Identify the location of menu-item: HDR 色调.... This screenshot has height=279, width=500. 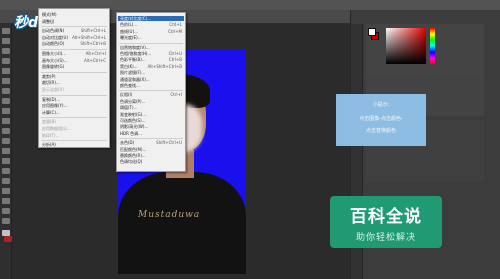
(131, 133).